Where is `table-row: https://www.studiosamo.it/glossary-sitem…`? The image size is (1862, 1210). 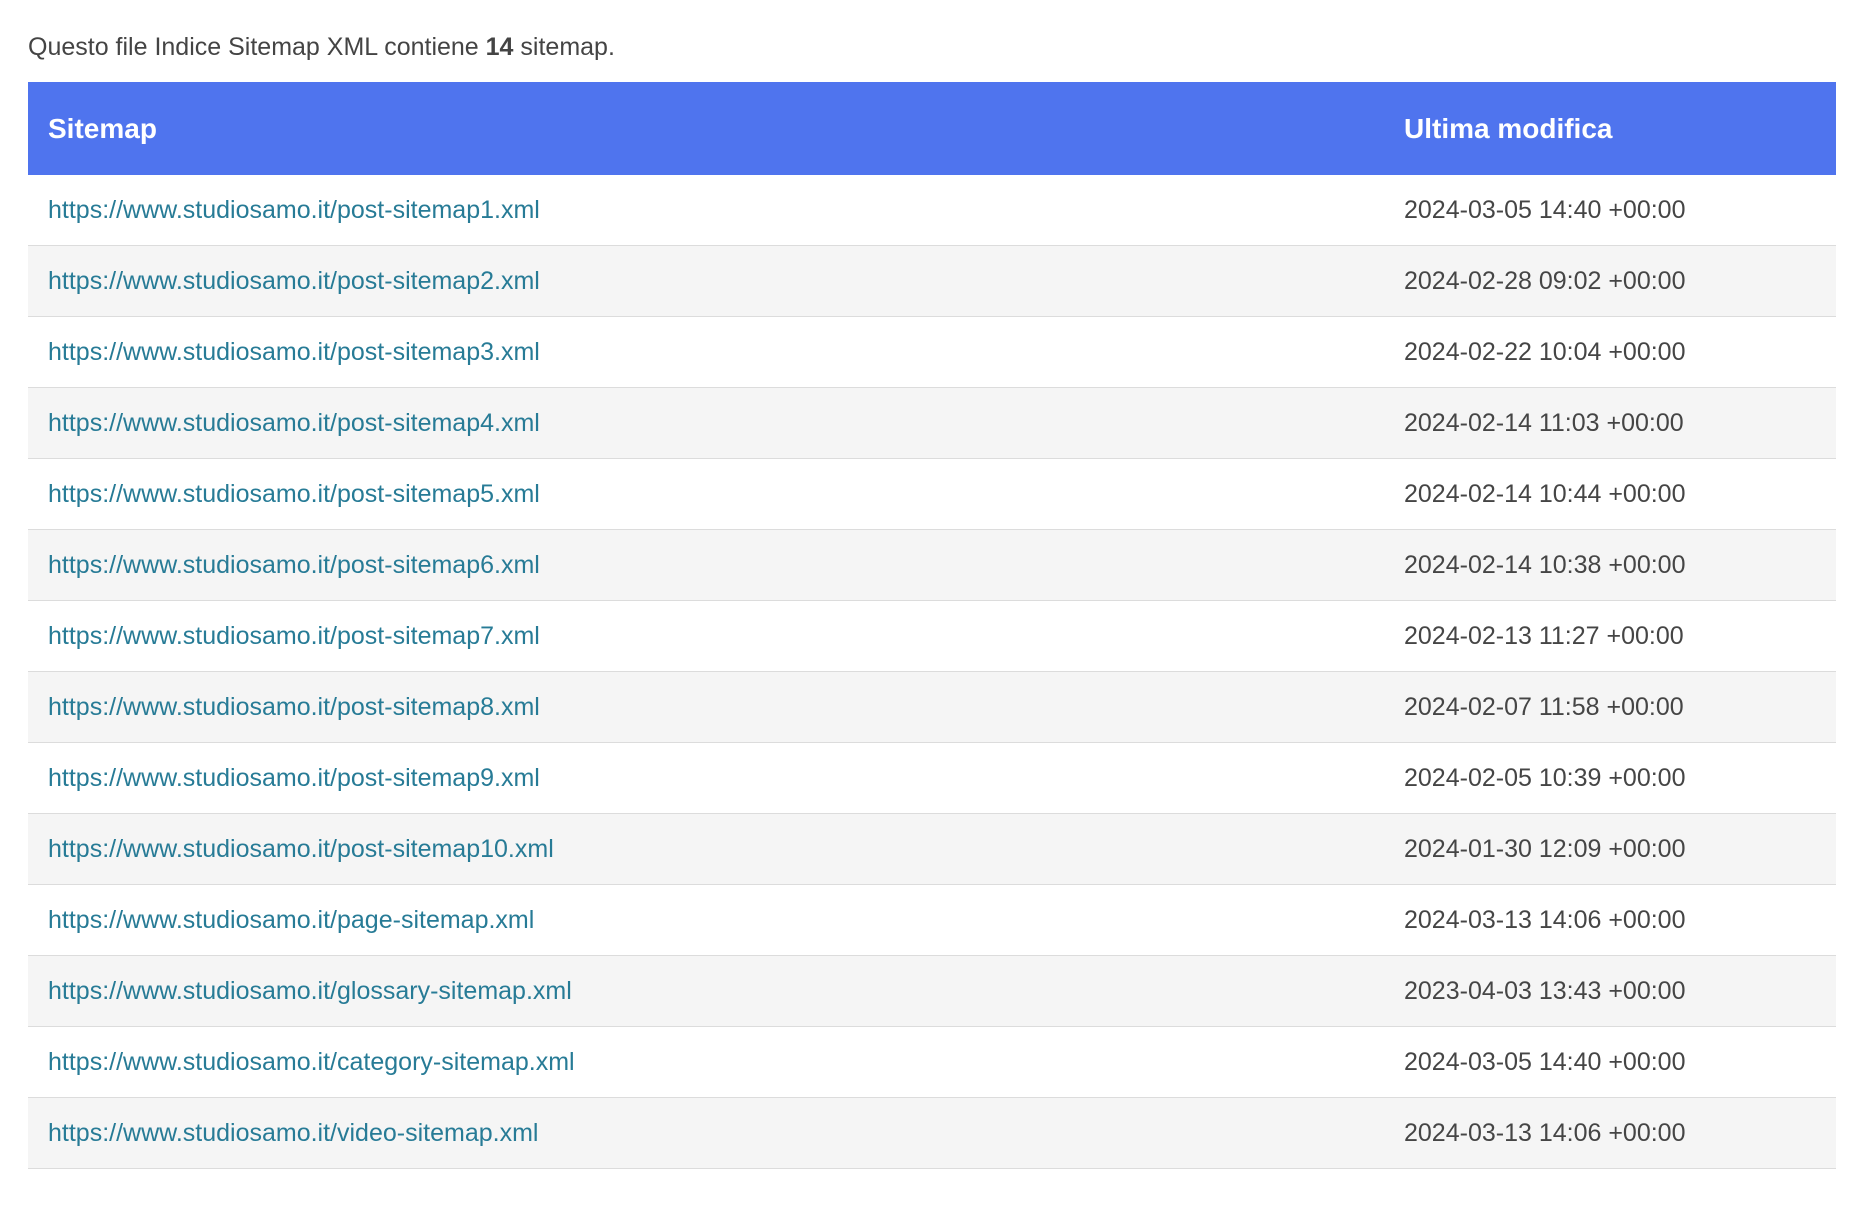
table-row: https://www.studiosamo.it/glossary-sitem… is located at coordinates (932, 991).